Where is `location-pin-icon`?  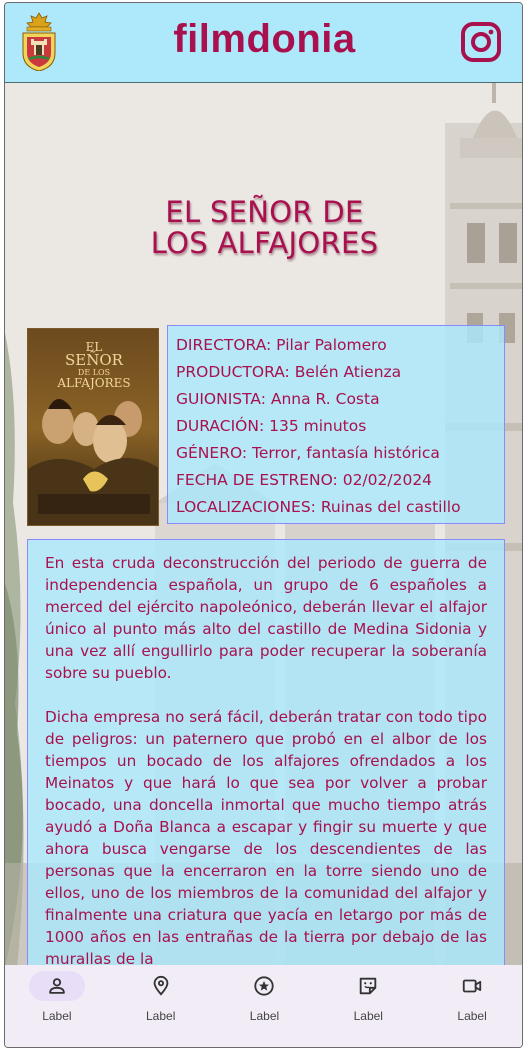 location-pin-icon is located at coordinates (161, 986).